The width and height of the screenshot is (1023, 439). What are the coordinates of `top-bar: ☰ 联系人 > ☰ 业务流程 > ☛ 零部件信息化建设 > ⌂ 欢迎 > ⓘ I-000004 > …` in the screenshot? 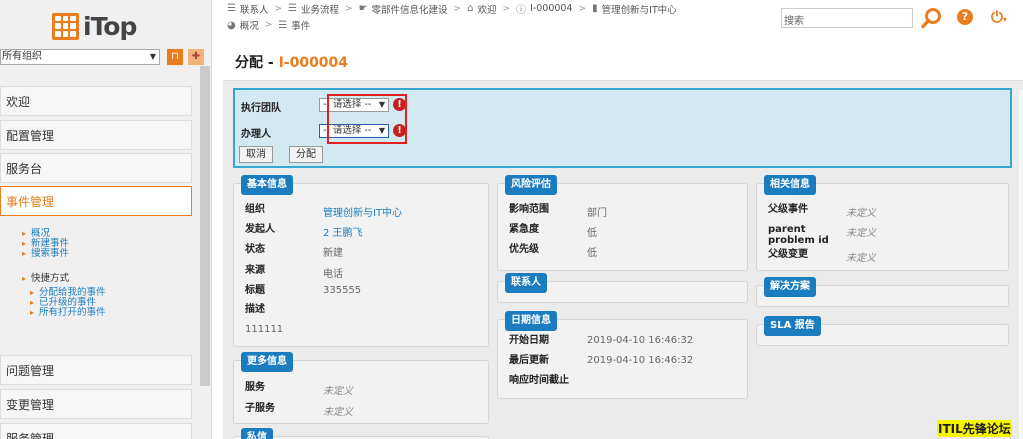 It's located at (618, 18).